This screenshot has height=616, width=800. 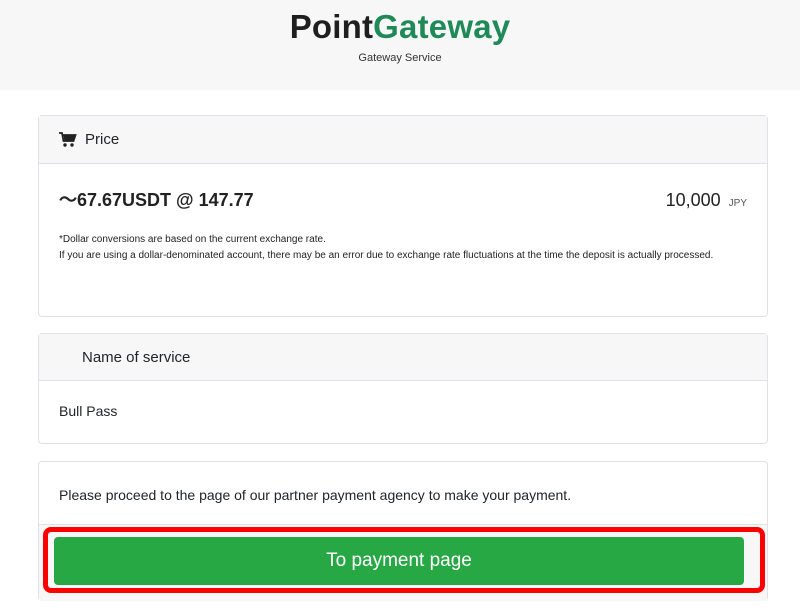 What do you see at coordinates (88, 411) in the screenshot?
I see `service-name: Bull Pass` at bounding box center [88, 411].